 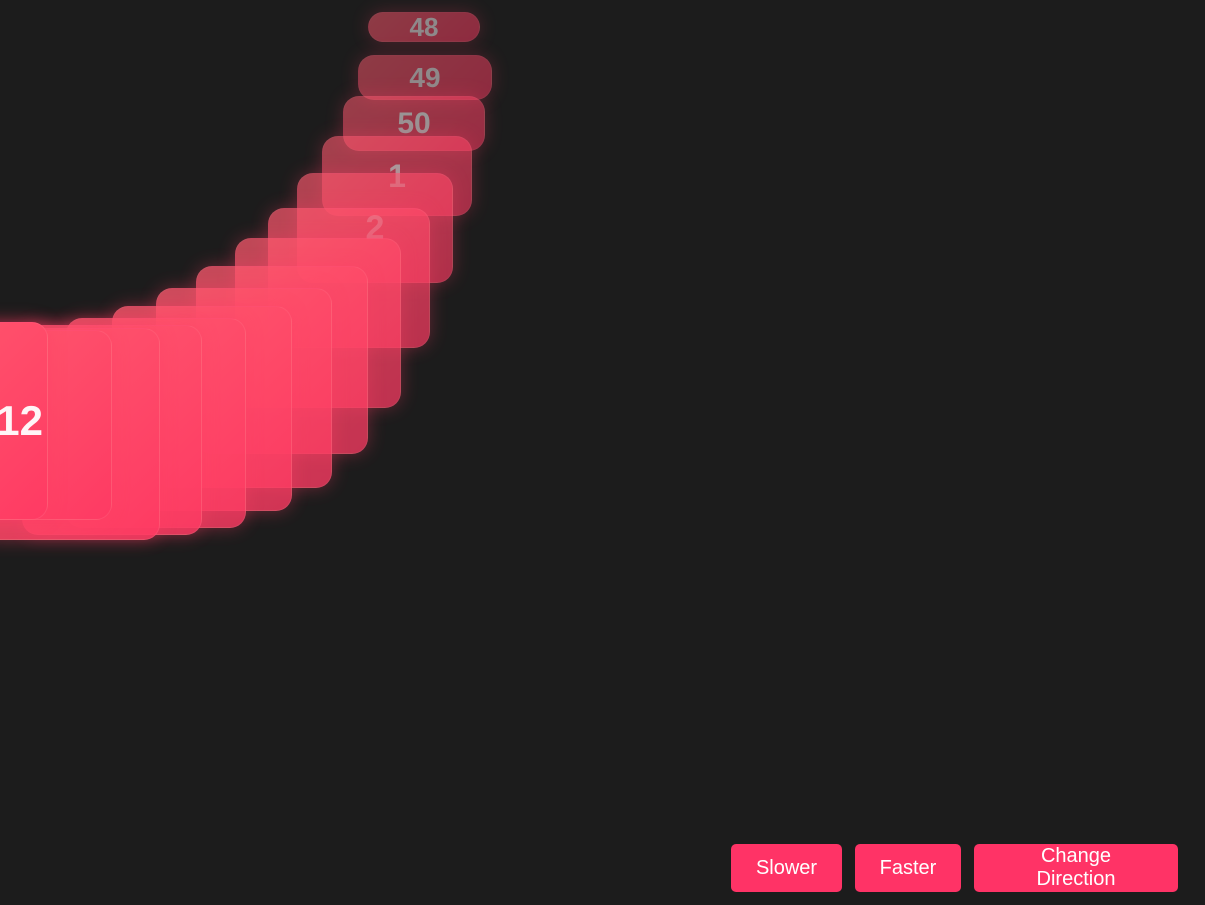 I want to click on change-direction-button: Change Direction, so click(x=1076, y=868).